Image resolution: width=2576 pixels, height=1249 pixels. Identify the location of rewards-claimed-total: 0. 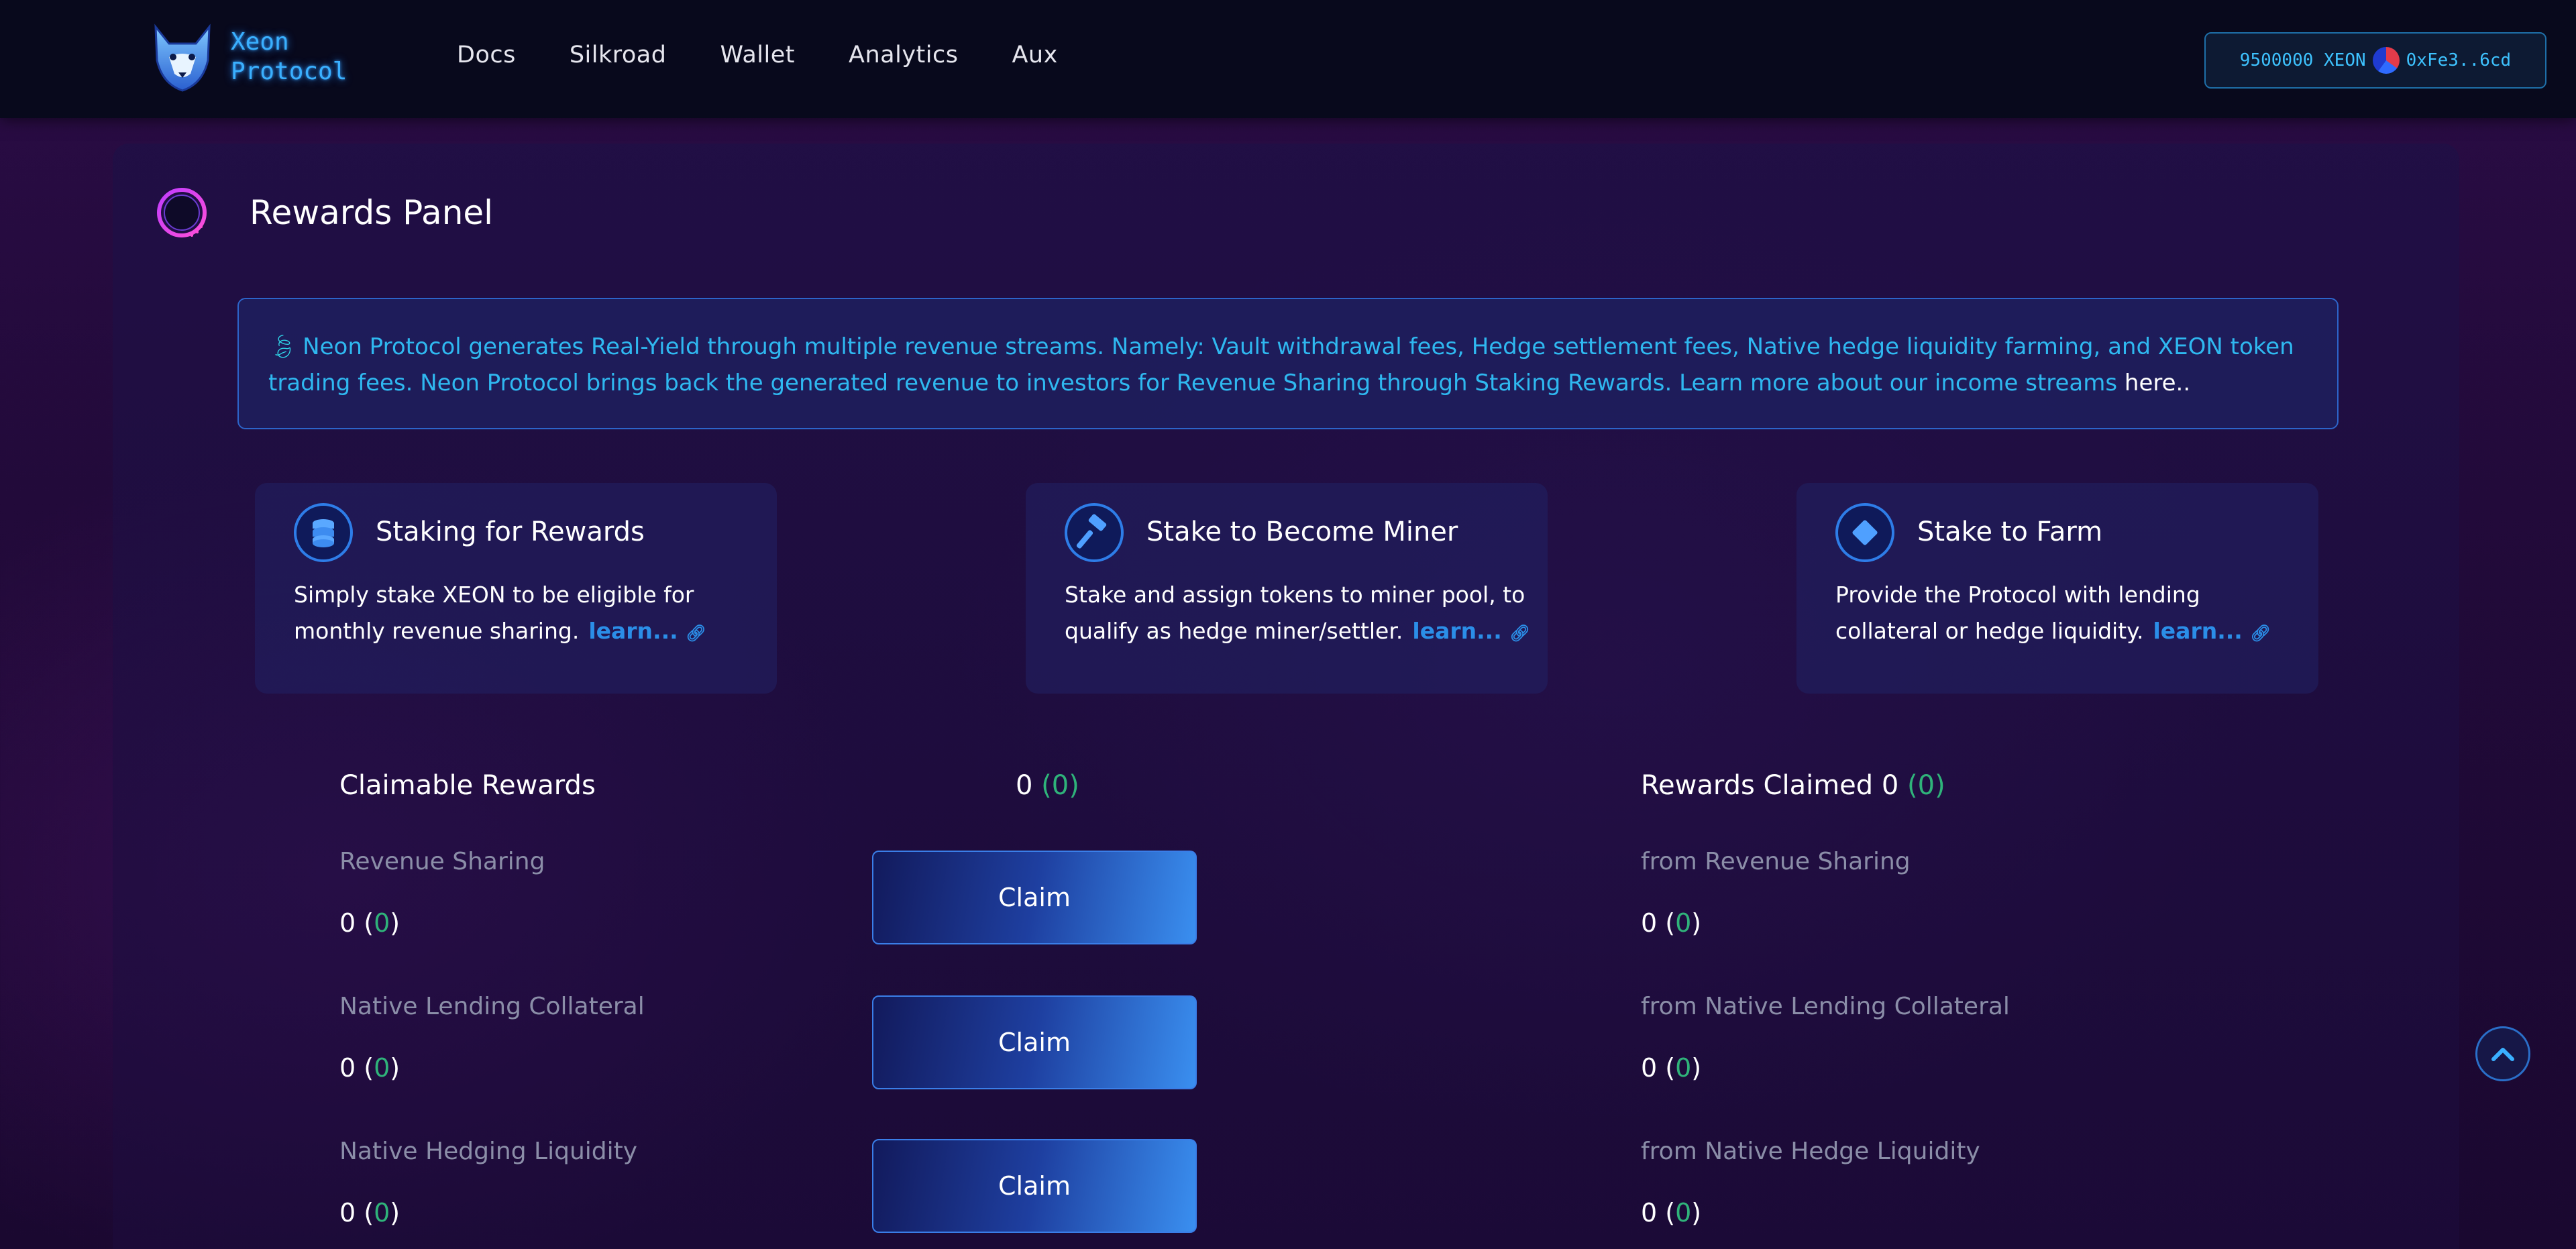
(1890, 786).